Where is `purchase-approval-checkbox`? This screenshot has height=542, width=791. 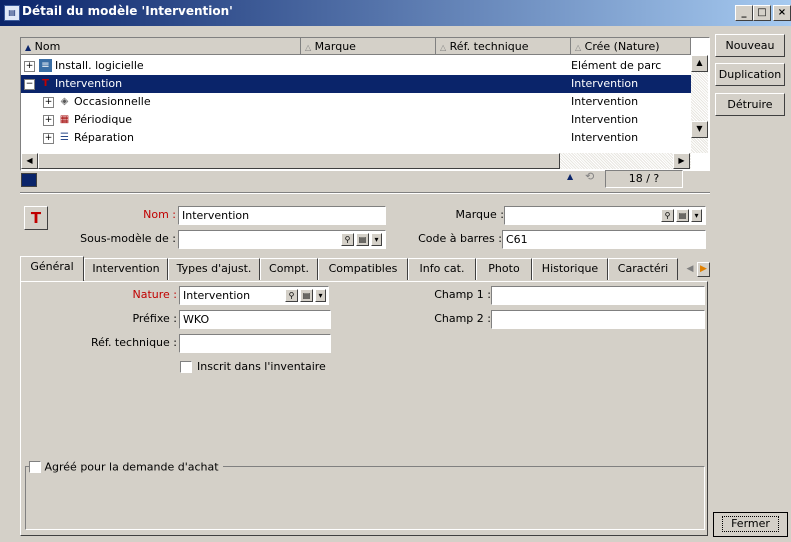
purchase-approval-checkbox is located at coordinates (35, 467).